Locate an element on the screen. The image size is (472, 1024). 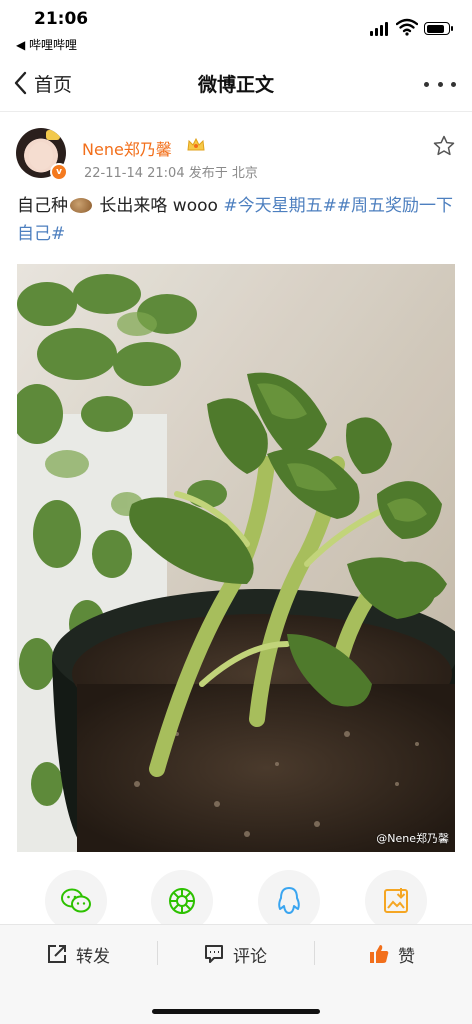
comment-label: 评论 is located at coordinates (250, 956).